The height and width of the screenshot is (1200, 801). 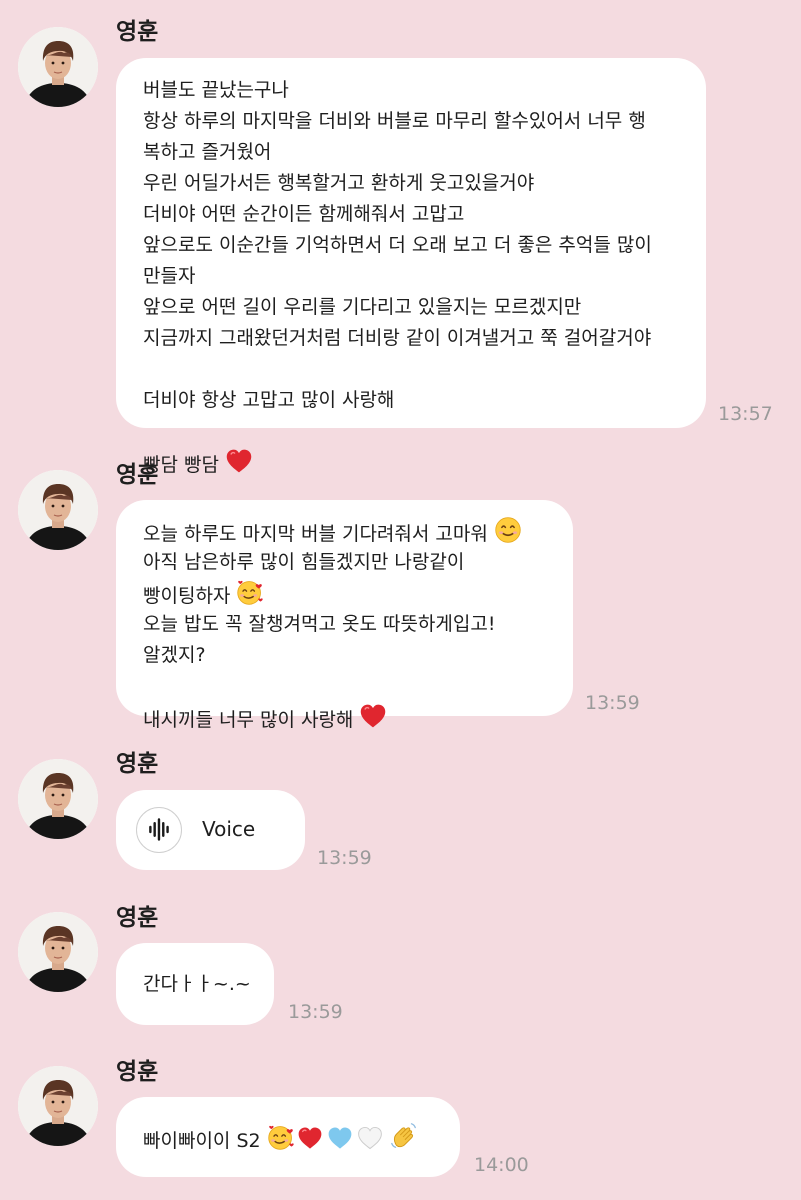 I want to click on message-text-row: 빵이팅하자, so click(x=332, y=593).